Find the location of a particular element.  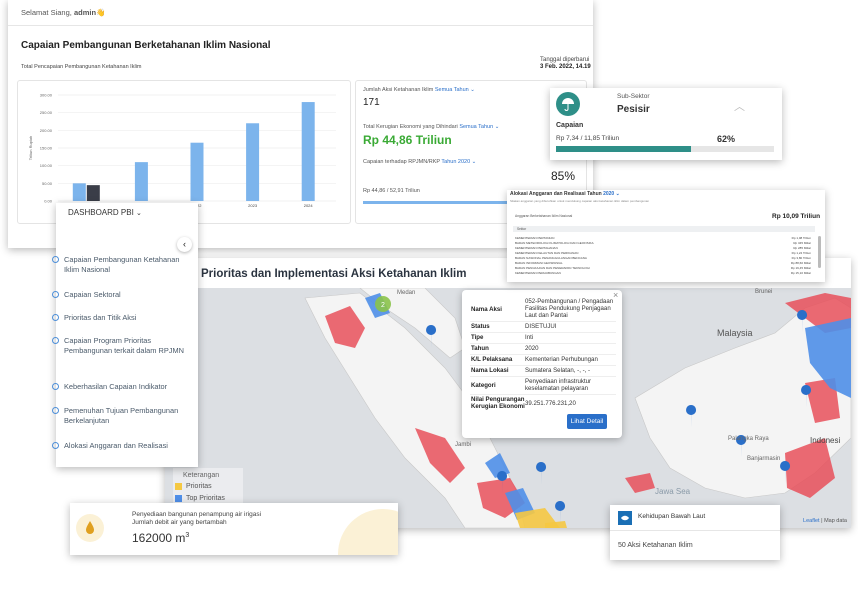

legend-swatch-top is located at coordinates (178, 498).